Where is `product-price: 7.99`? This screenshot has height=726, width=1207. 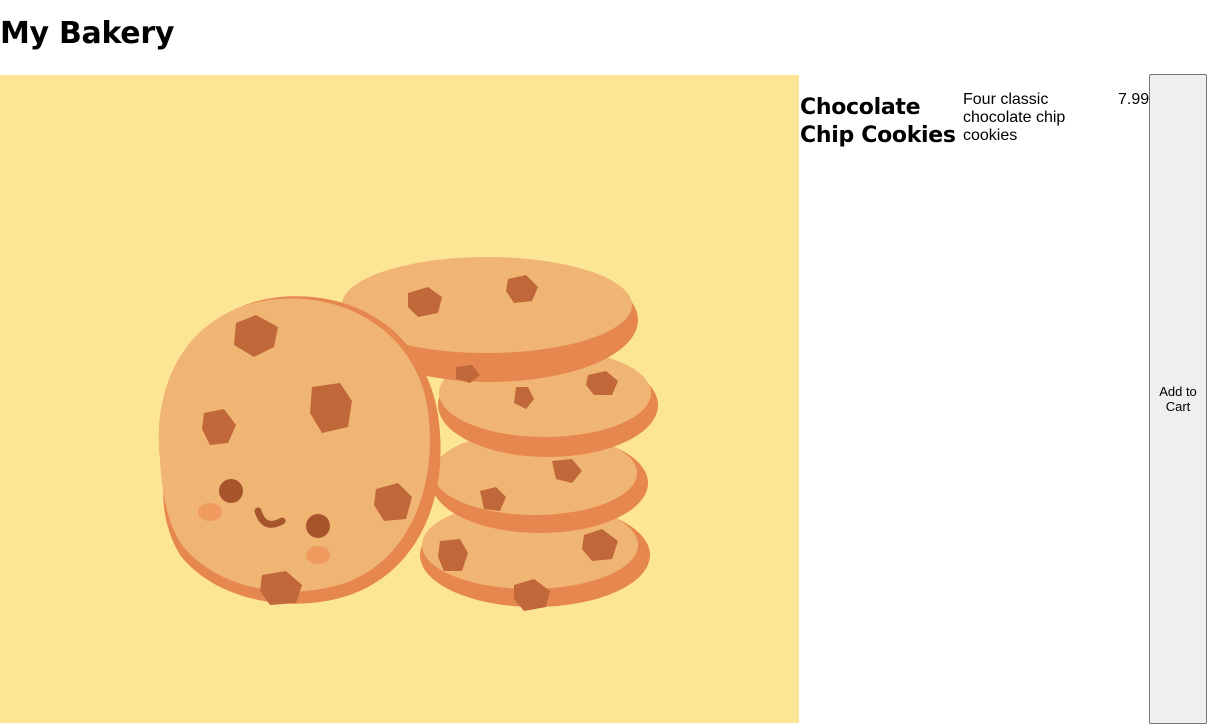 product-price: 7.99 is located at coordinates (1134, 99).